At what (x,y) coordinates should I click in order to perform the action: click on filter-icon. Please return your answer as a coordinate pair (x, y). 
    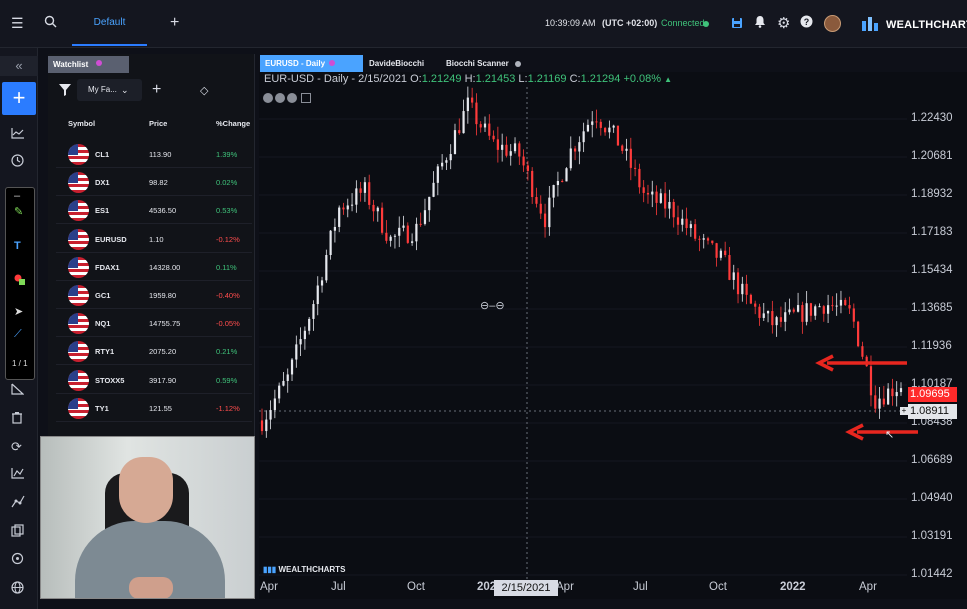
    Looking at the image, I should click on (65, 90).